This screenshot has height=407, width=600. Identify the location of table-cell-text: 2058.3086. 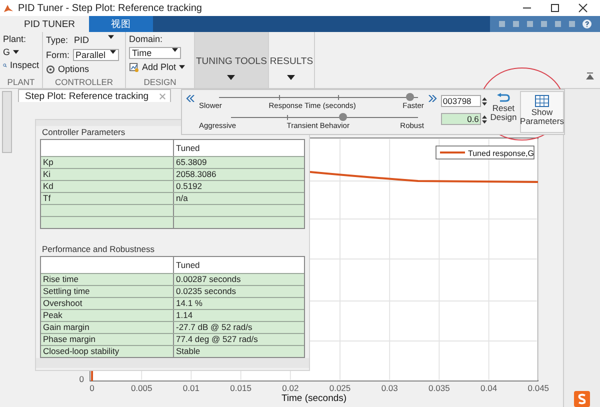
(196, 174).